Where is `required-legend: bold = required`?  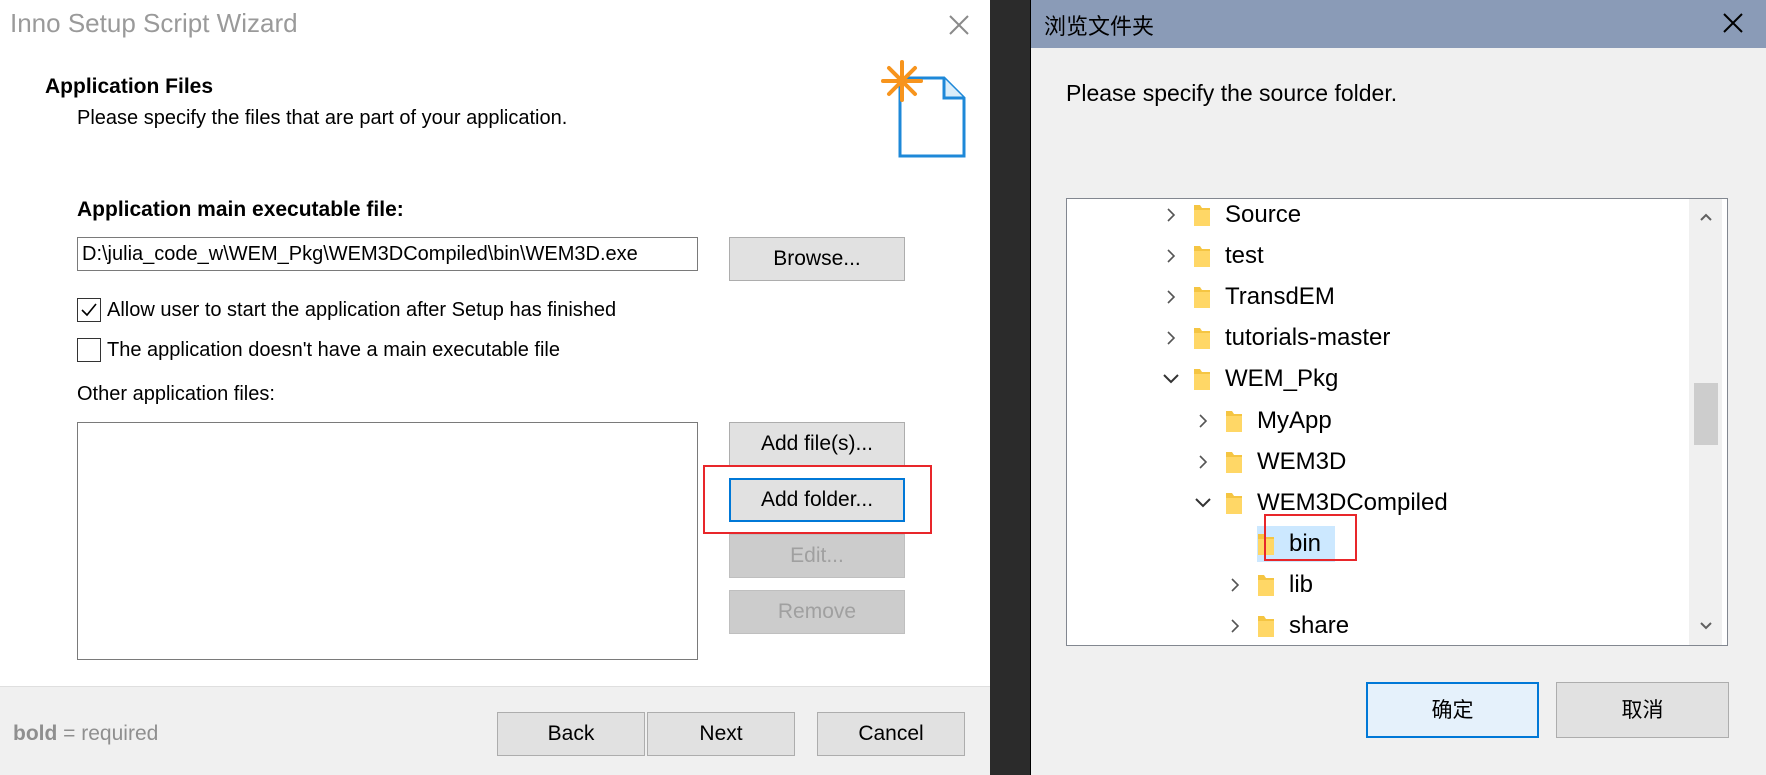 required-legend: bold = required is located at coordinates (86, 733).